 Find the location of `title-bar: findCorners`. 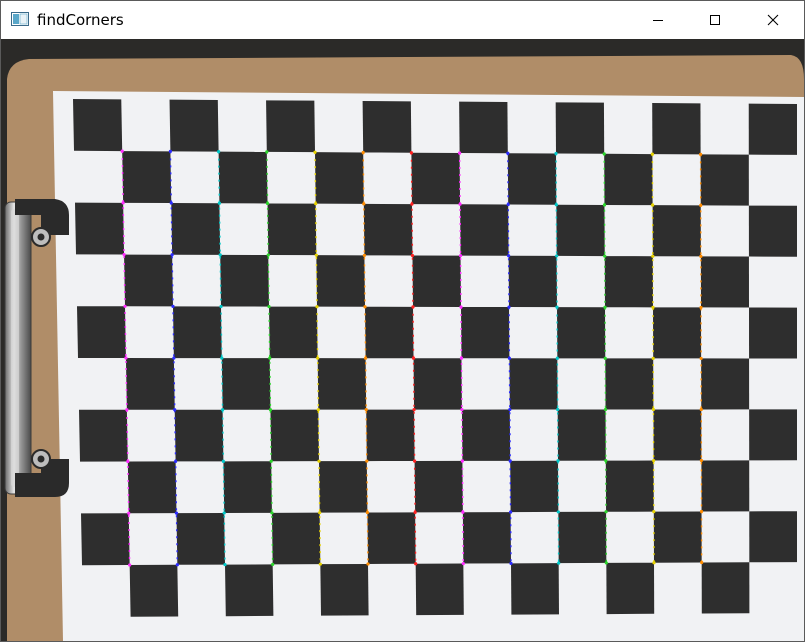

title-bar: findCorners is located at coordinates (402, 20).